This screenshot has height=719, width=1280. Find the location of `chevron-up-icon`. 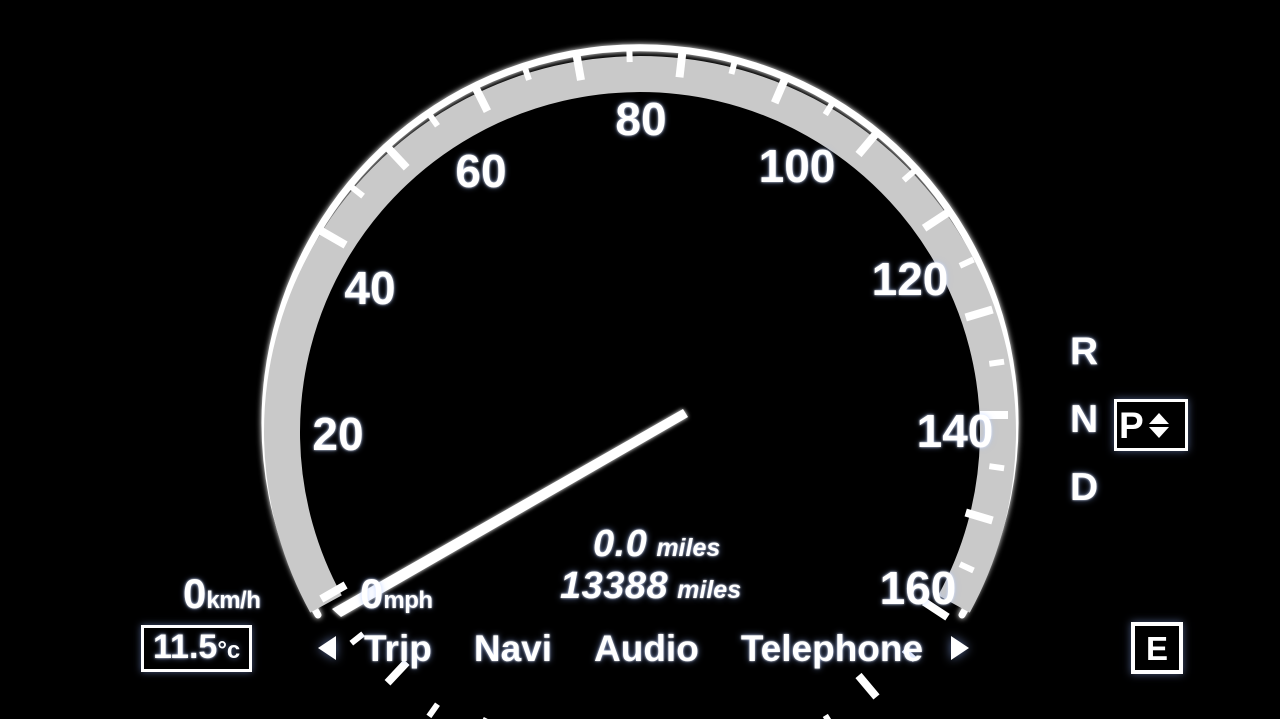

chevron-up-icon is located at coordinates (1158, 418).